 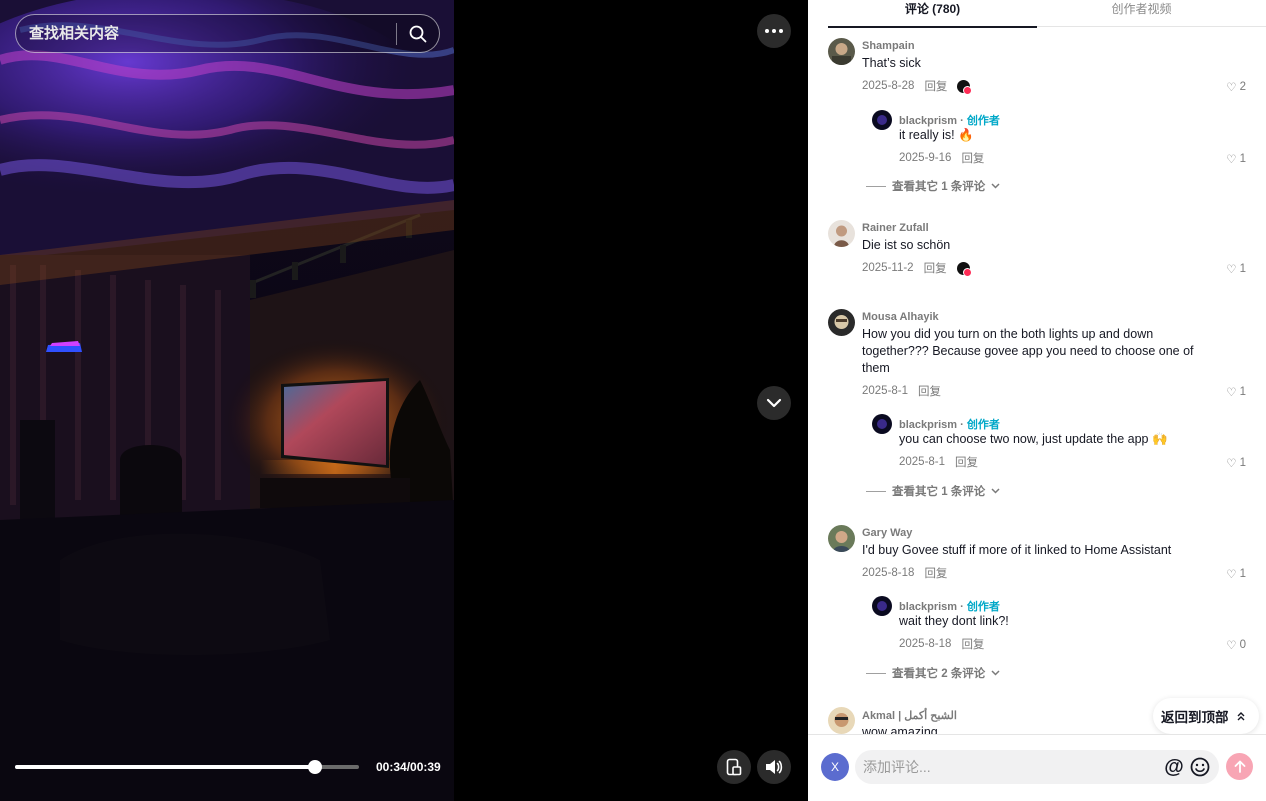 I want to click on emoji-button, so click(x=1200, y=767).